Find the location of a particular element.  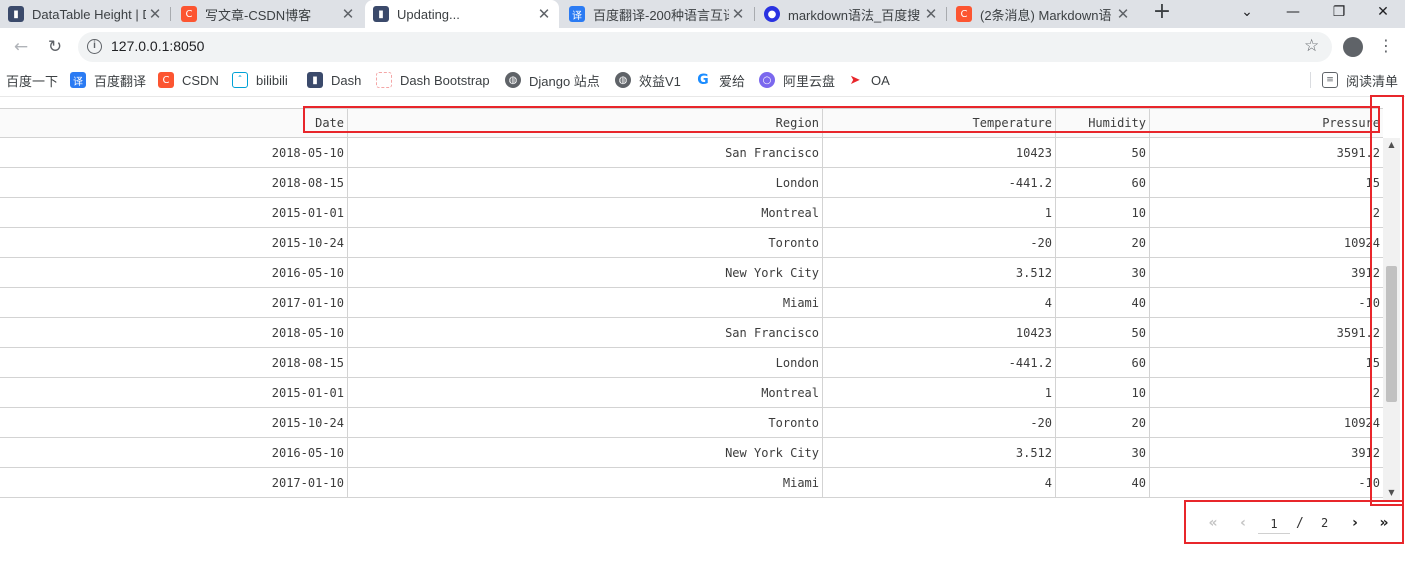

scroll-up-arrow-icon: ▲ is located at coordinates (1391, 145).